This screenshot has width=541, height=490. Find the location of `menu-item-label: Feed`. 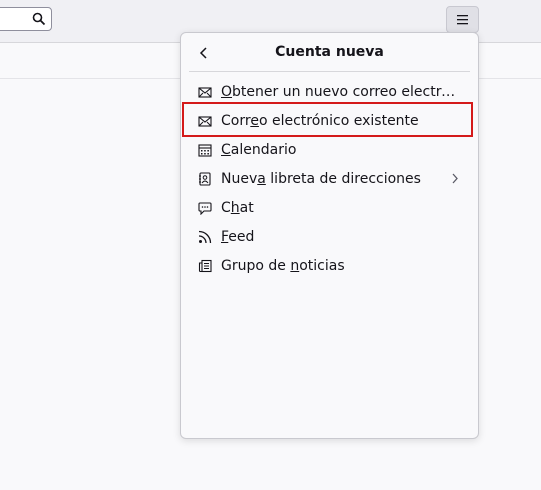

menu-item-label: Feed is located at coordinates (238, 236).